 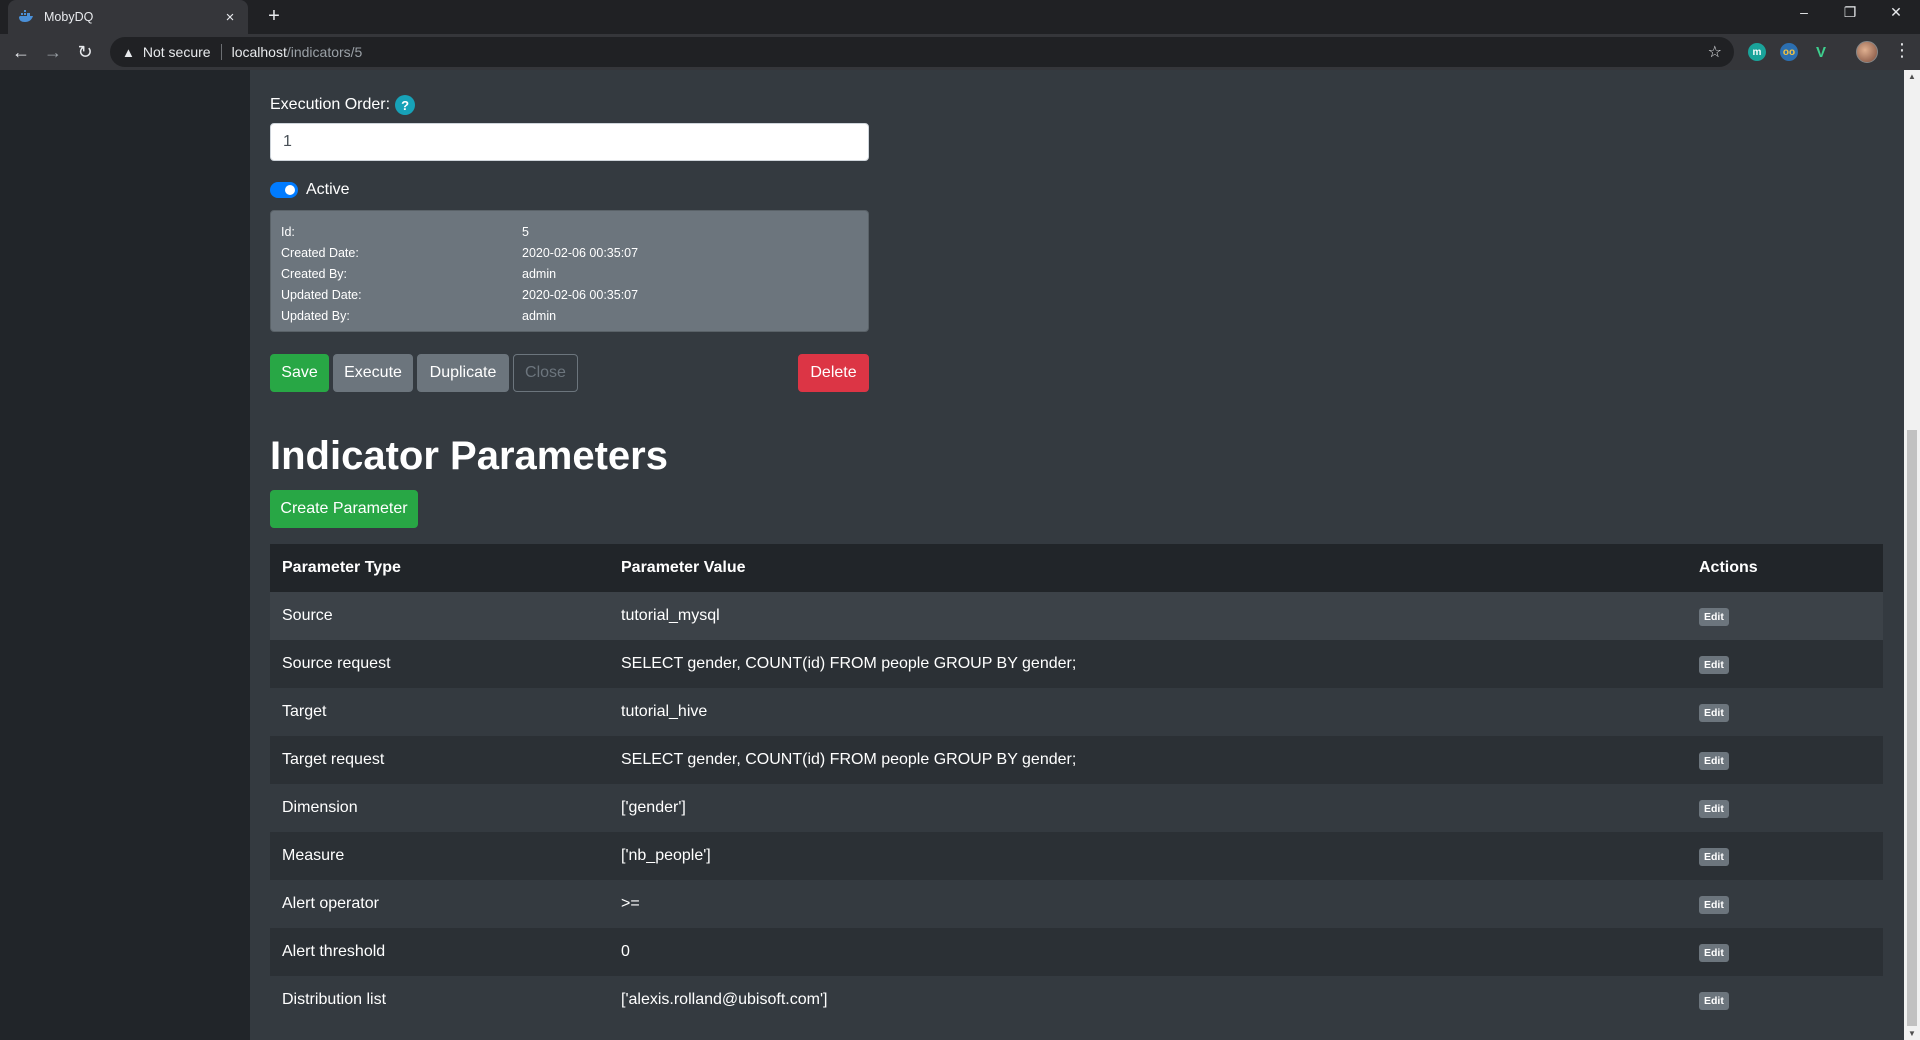 I want to click on parameter-value: 0, so click(x=625, y=951).